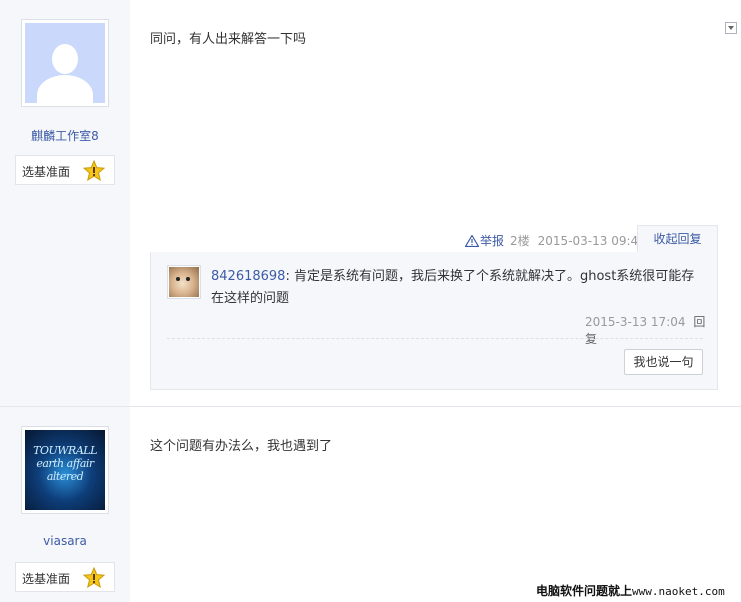 Image resolution: width=741 pixels, height=602 pixels. Describe the element at coordinates (184, 282) in the screenshot. I see `reply-avatar` at that location.